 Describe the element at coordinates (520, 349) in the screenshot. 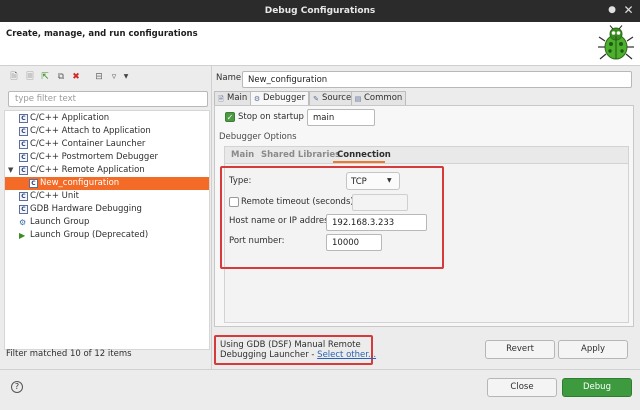

I see `revert-button: Revert` at that location.